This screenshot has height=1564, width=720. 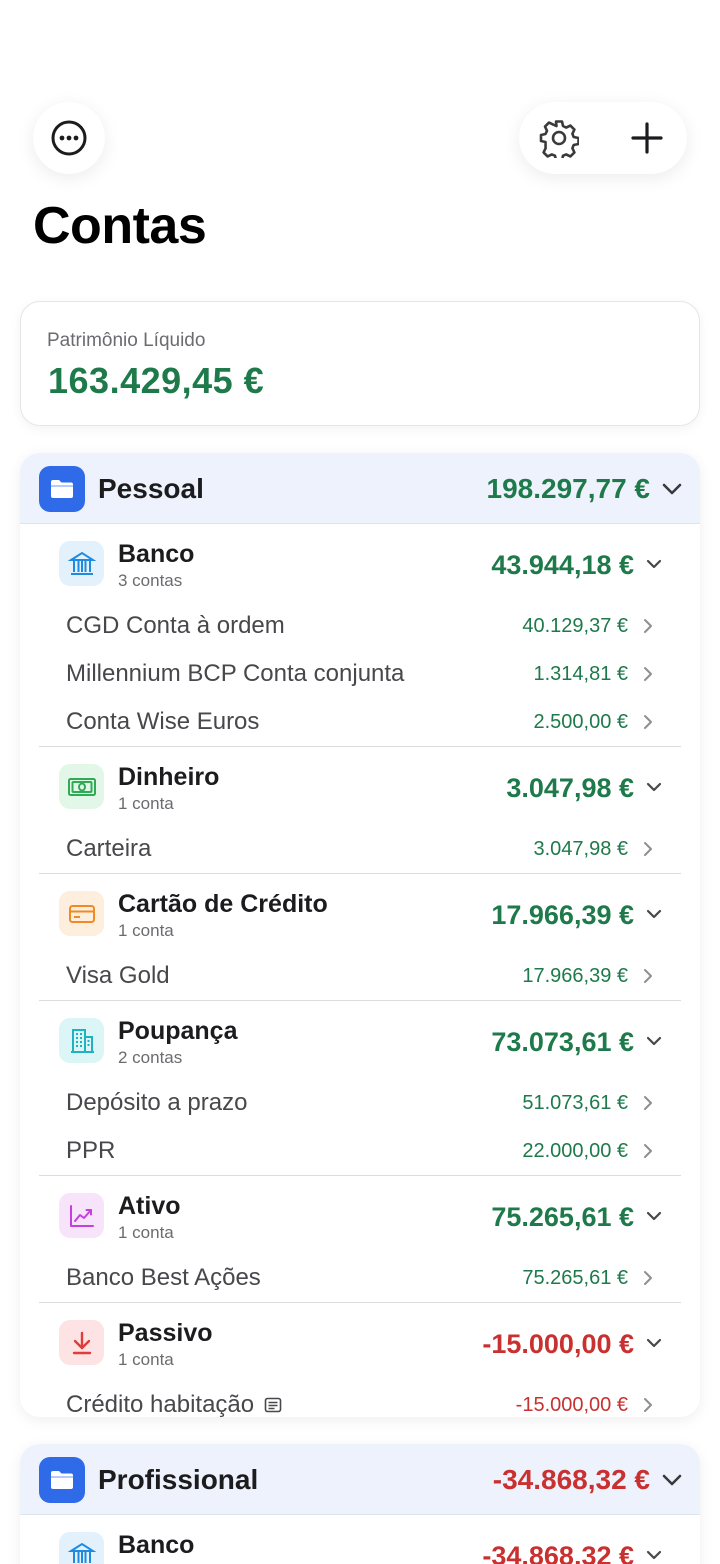 What do you see at coordinates (149, 1206) in the screenshot?
I see `category-name: Ativo` at bounding box center [149, 1206].